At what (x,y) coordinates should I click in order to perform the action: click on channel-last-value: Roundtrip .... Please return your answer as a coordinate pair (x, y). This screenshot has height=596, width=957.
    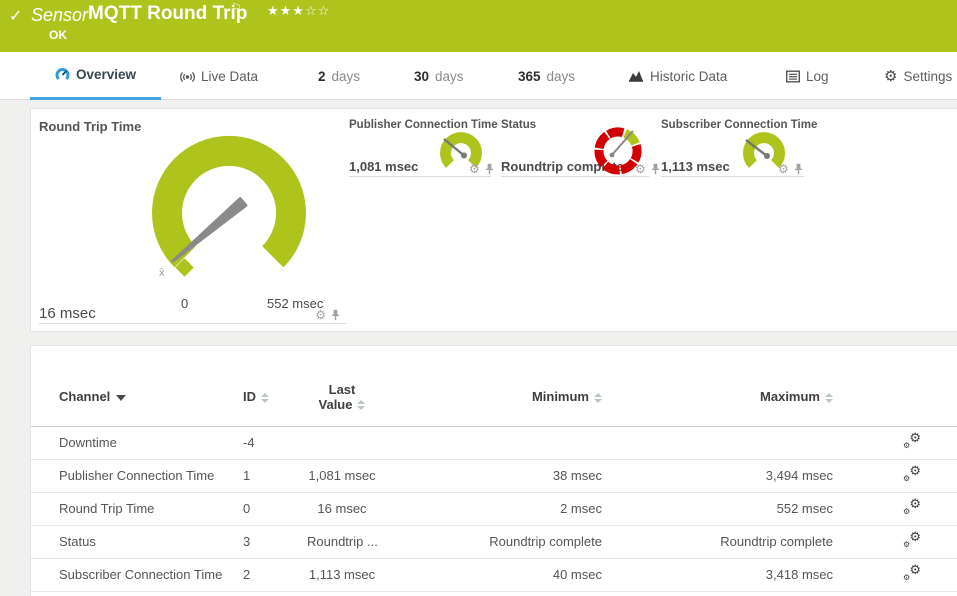
    Looking at the image, I should click on (342, 541).